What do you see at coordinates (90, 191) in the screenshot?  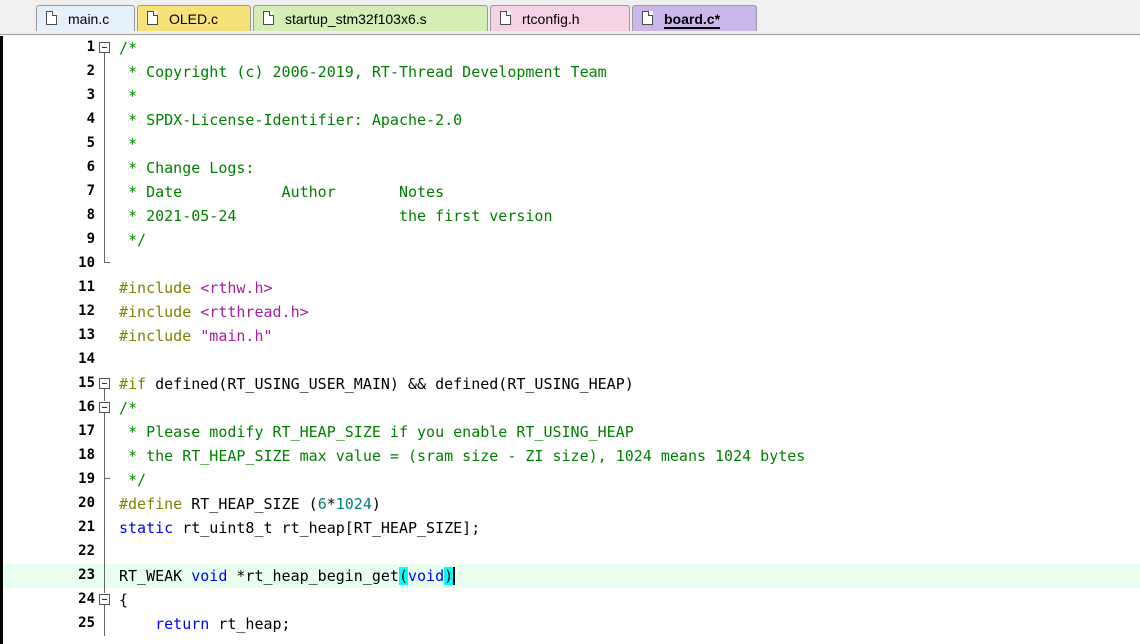 I see `line-number: 7` at bounding box center [90, 191].